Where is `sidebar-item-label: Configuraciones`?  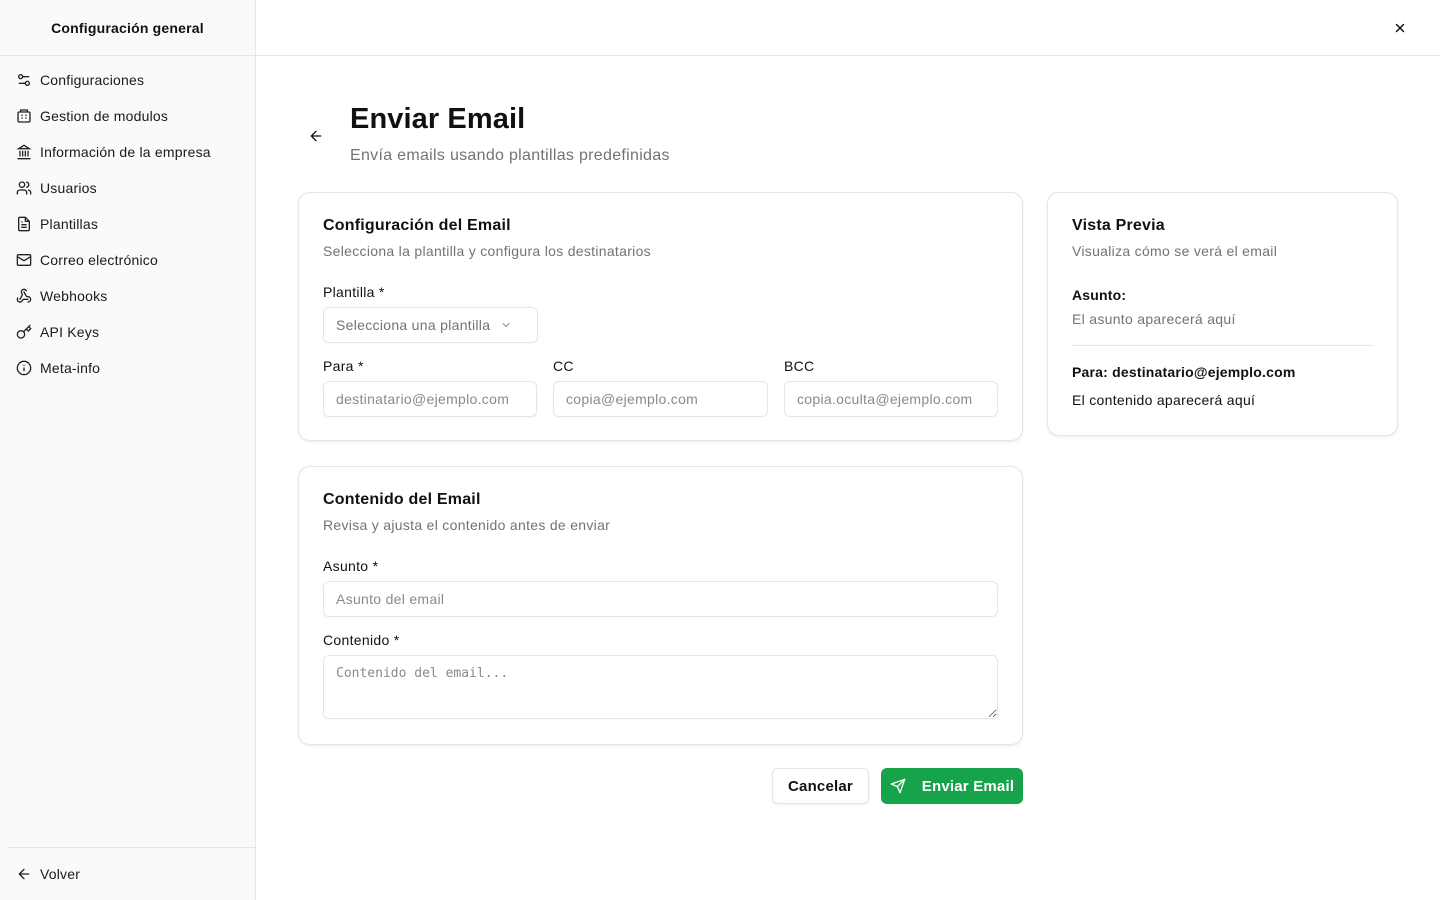 sidebar-item-label: Configuraciones is located at coordinates (92, 80).